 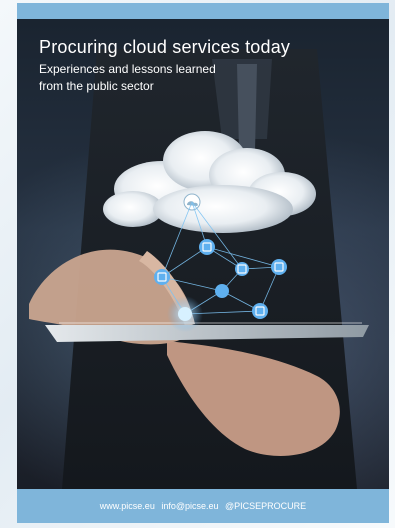 What do you see at coordinates (165, 47) in the screenshot?
I see `cover-title: Procuring cloud services today` at bounding box center [165, 47].